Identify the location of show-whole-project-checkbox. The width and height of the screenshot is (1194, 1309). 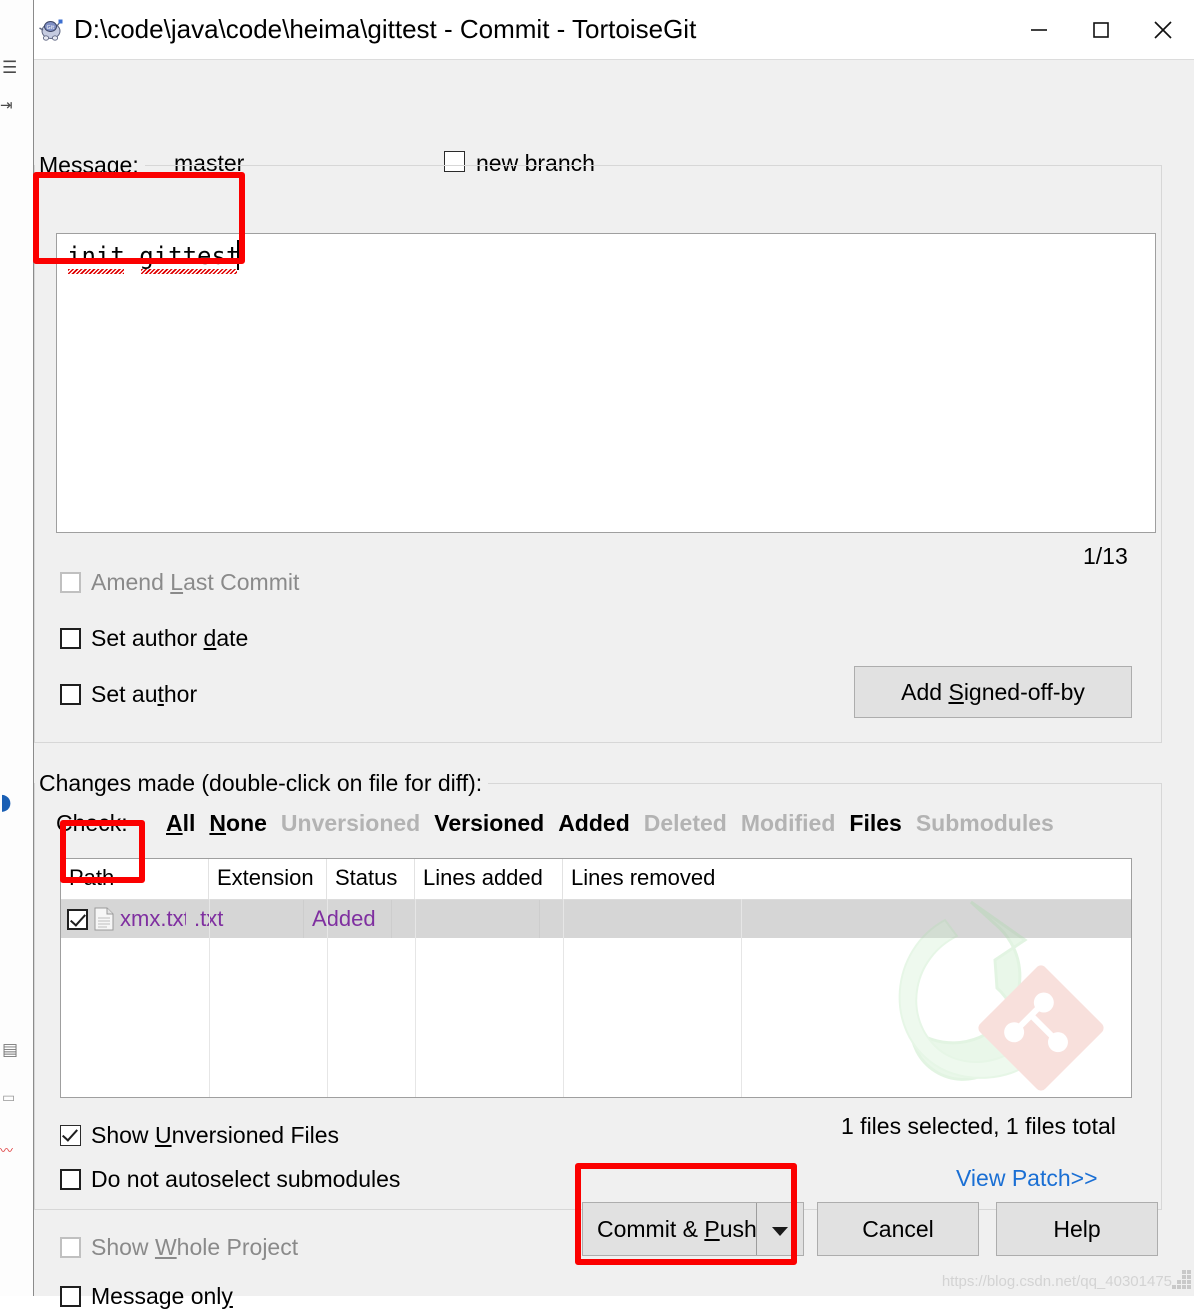
(70, 1247).